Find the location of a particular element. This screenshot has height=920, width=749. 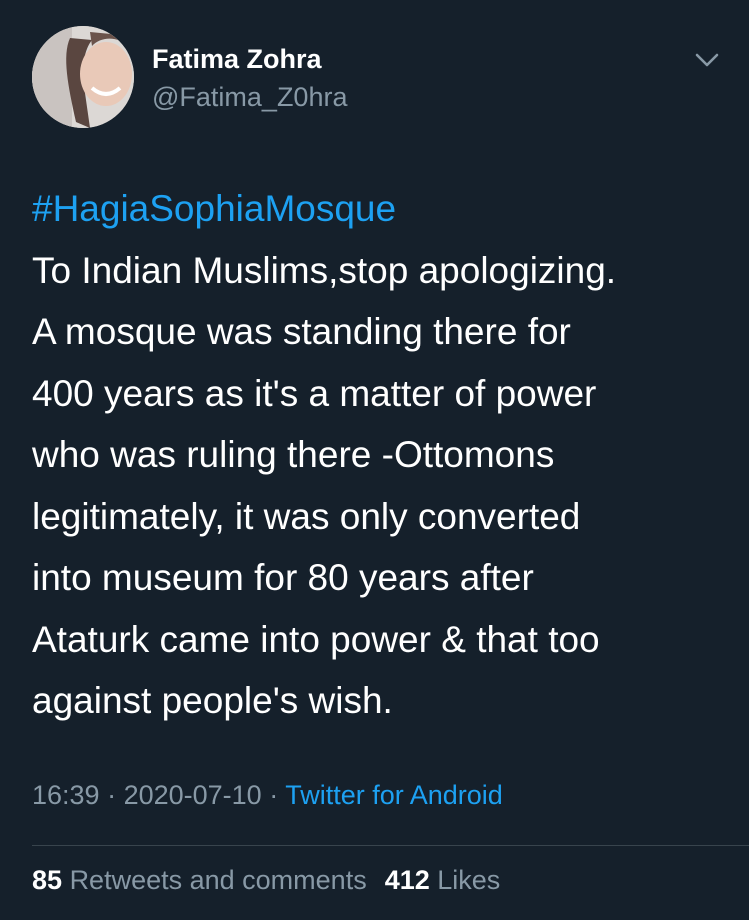

retweets-label: Retweets and comments is located at coordinates (218, 880).